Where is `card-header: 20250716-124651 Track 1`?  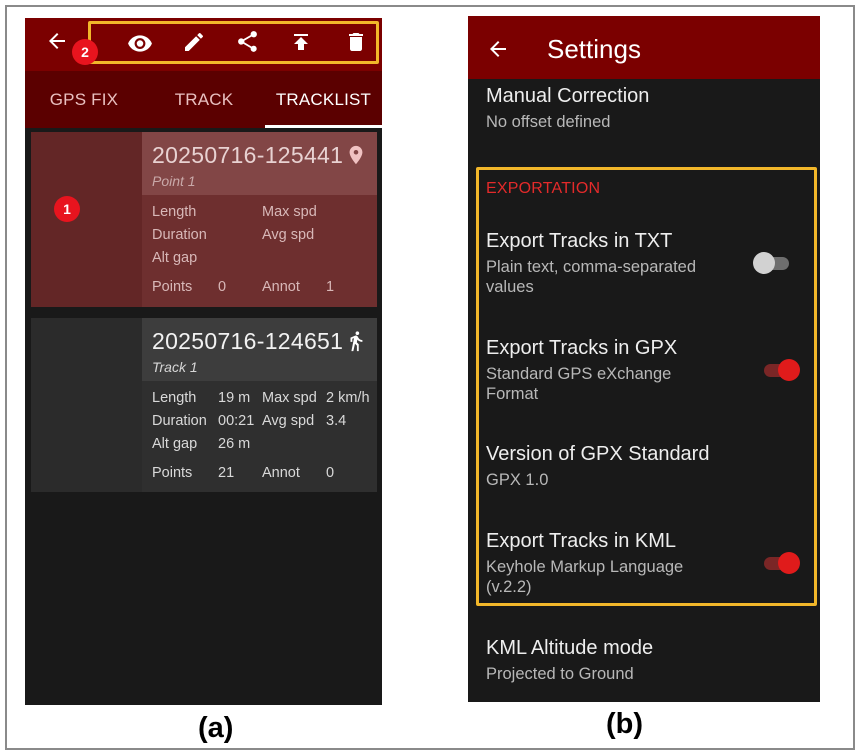
card-header: 20250716-124651 Track 1 is located at coordinates (259, 349).